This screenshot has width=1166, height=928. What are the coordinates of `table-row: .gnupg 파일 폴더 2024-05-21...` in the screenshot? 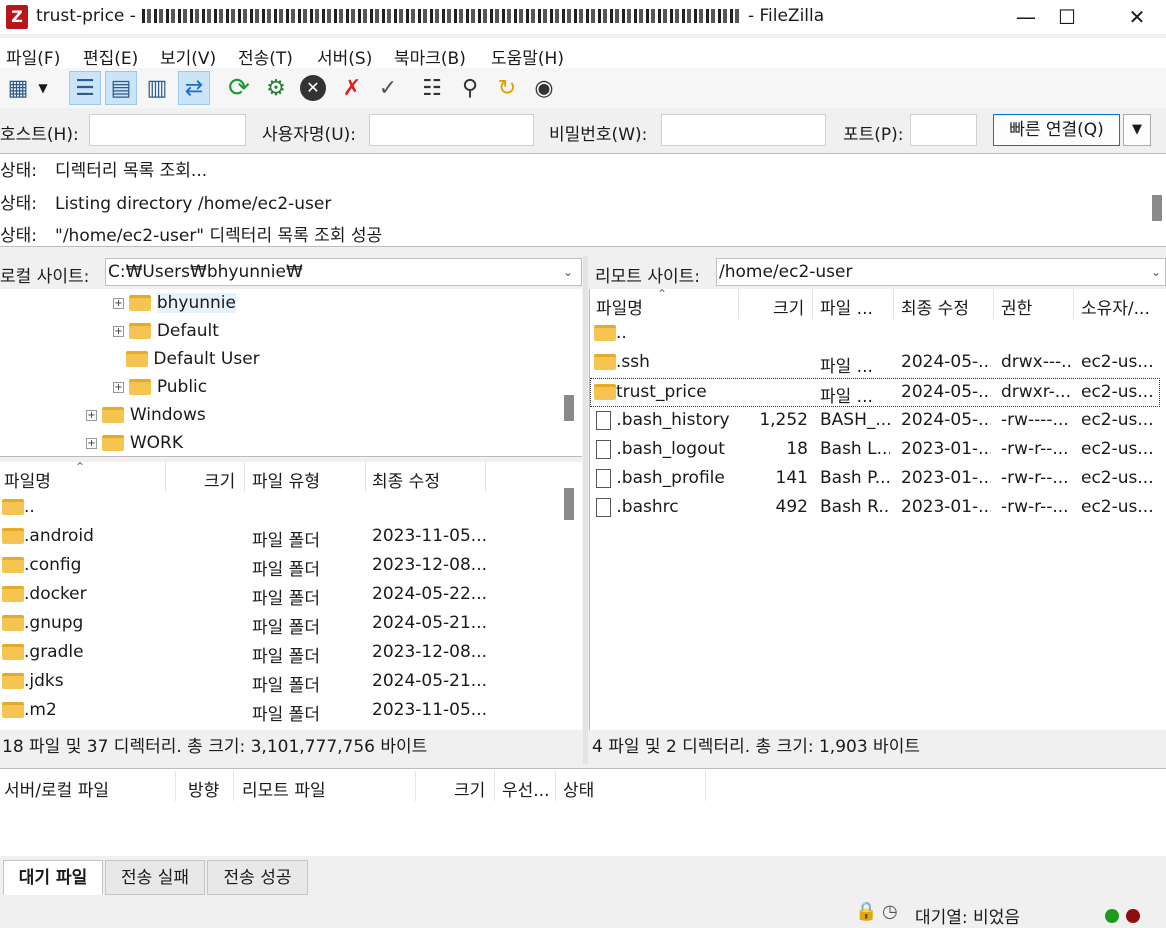 It's located at (280, 624).